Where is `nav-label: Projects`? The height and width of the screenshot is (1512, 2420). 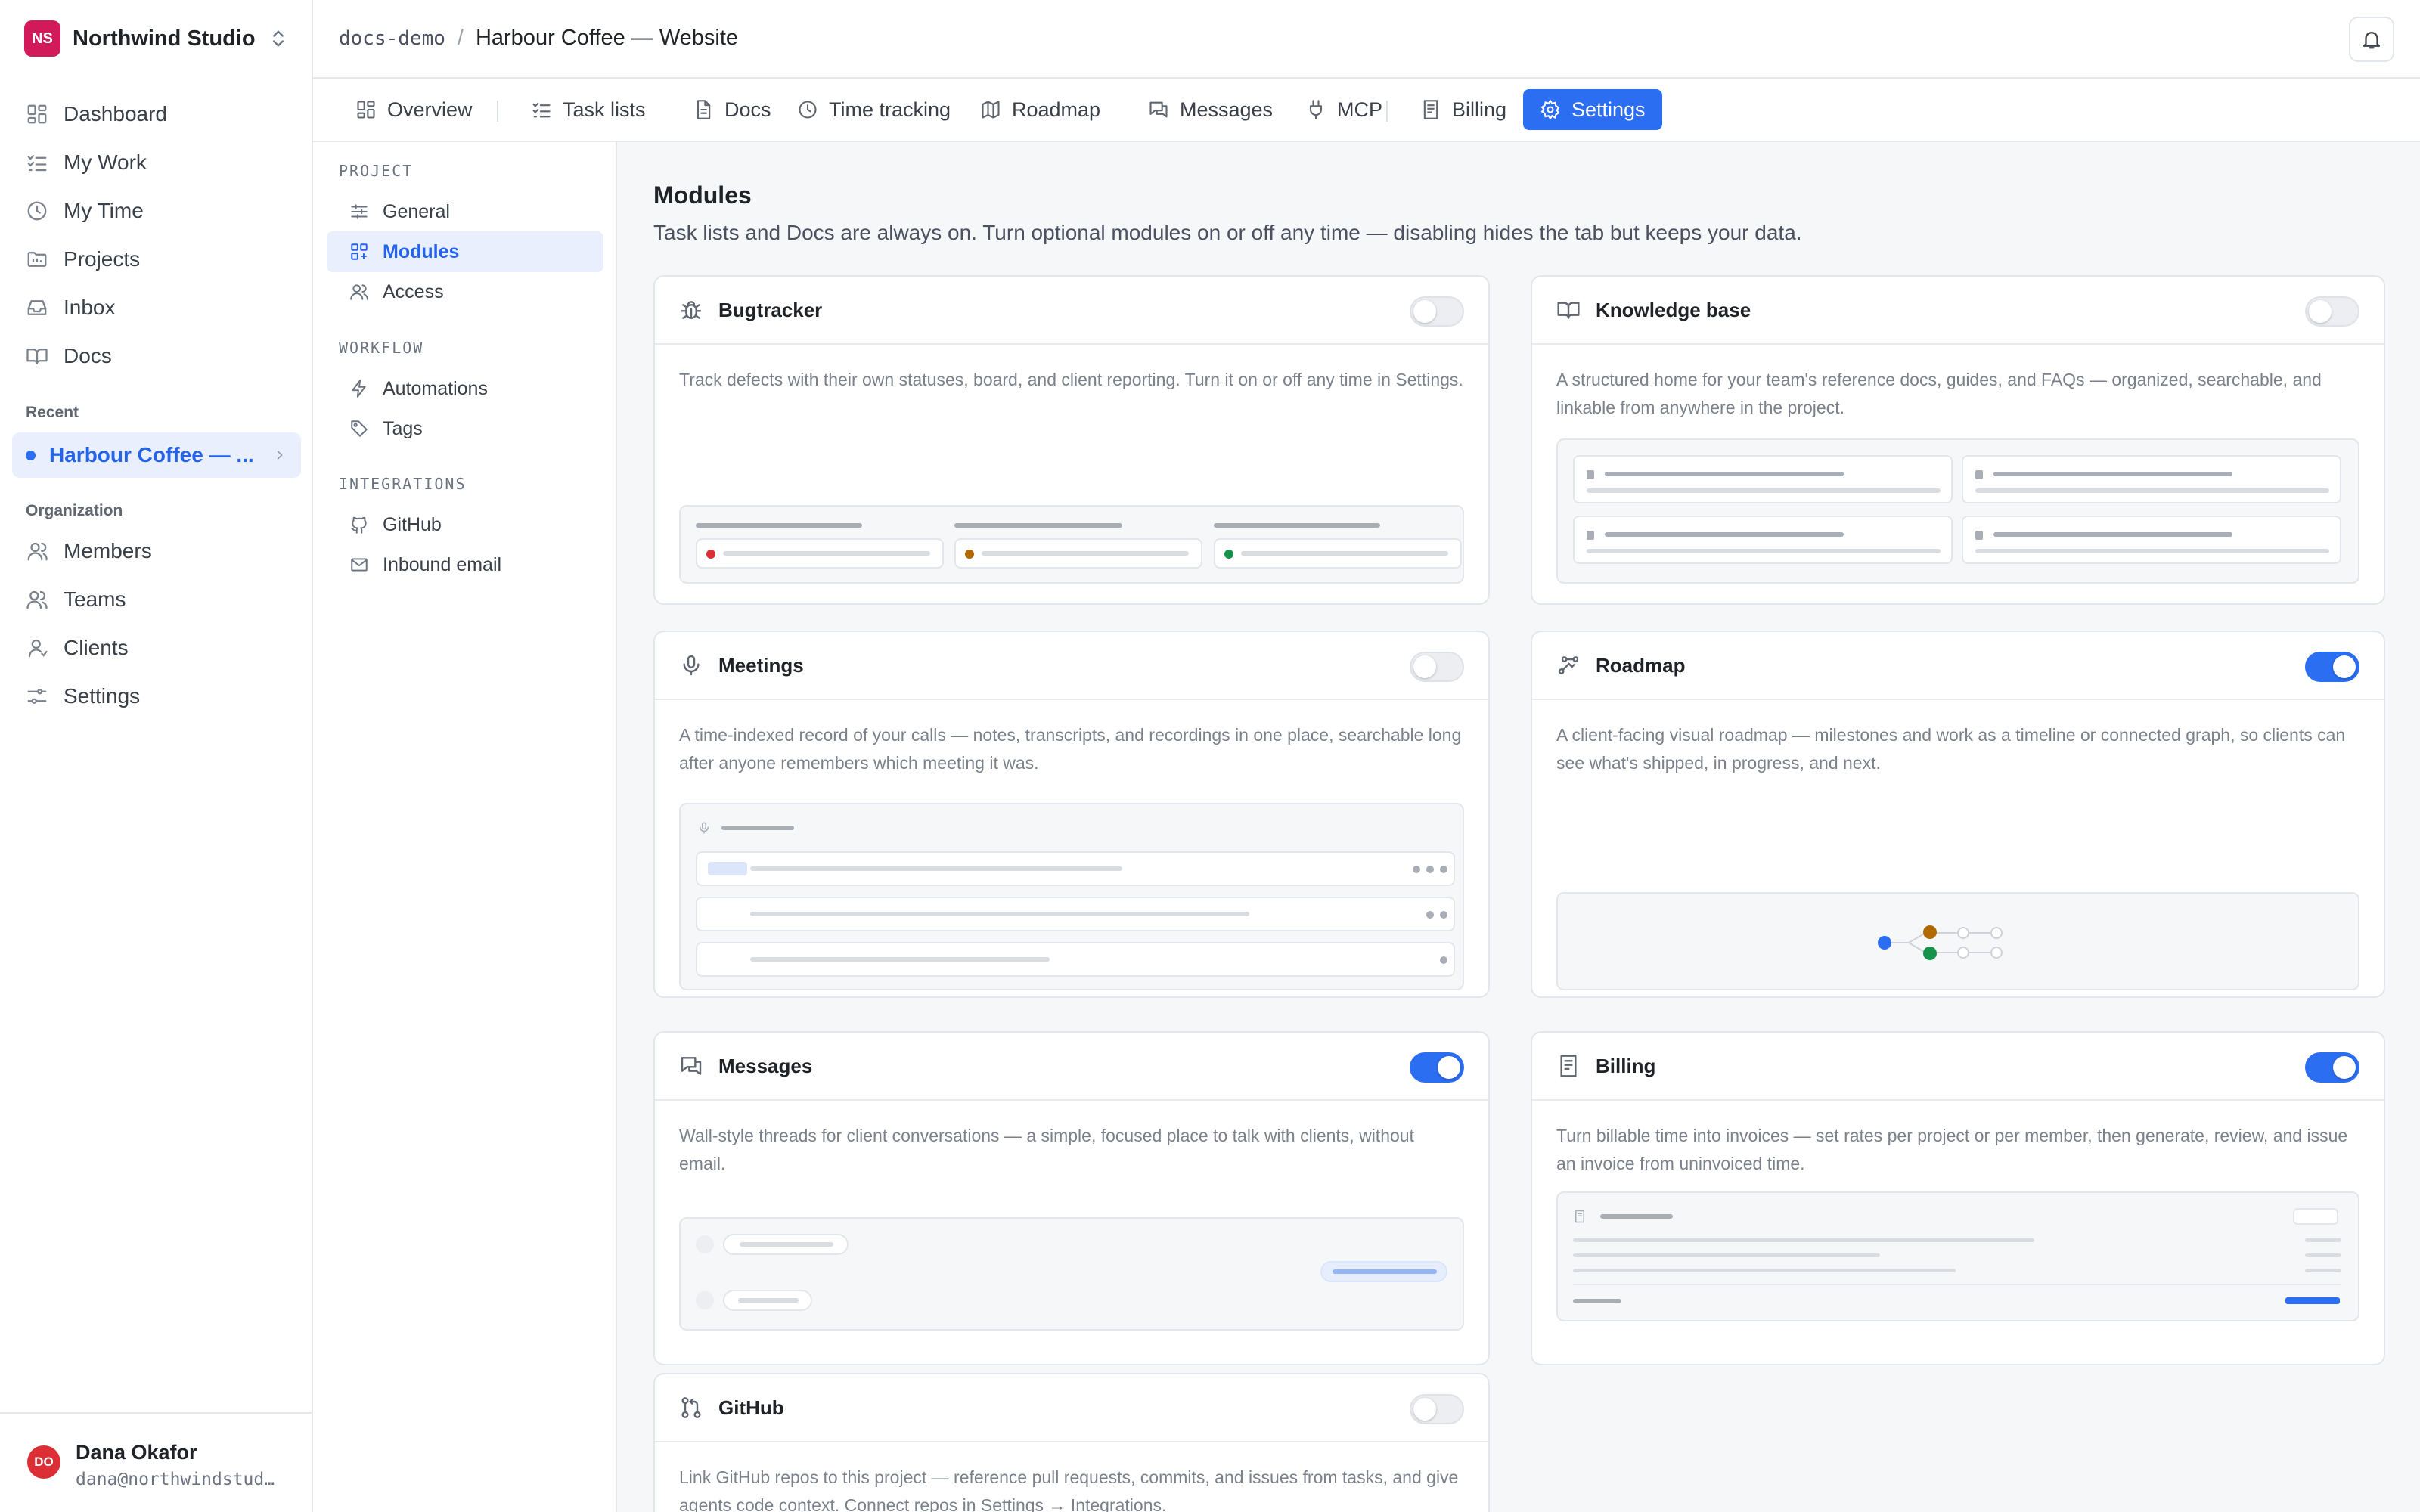 nav-label: Projects is located at coordinates (102, 259).